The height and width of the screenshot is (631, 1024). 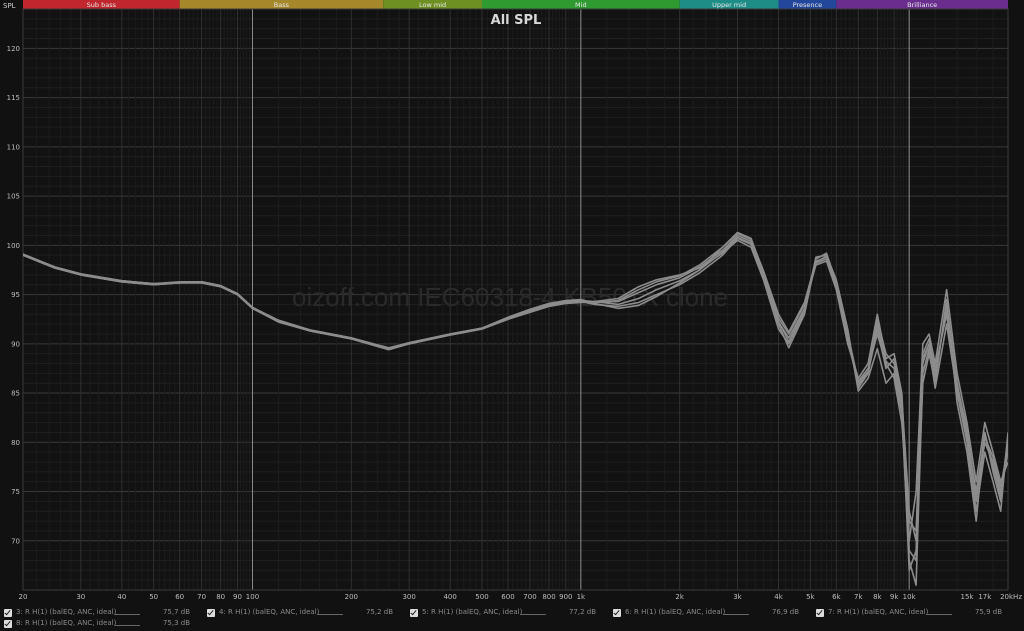 What do you see at coordinates (9, 6) in the screenshot?
I see `y-axis-label: SPL` at bounding box center [9, 6].